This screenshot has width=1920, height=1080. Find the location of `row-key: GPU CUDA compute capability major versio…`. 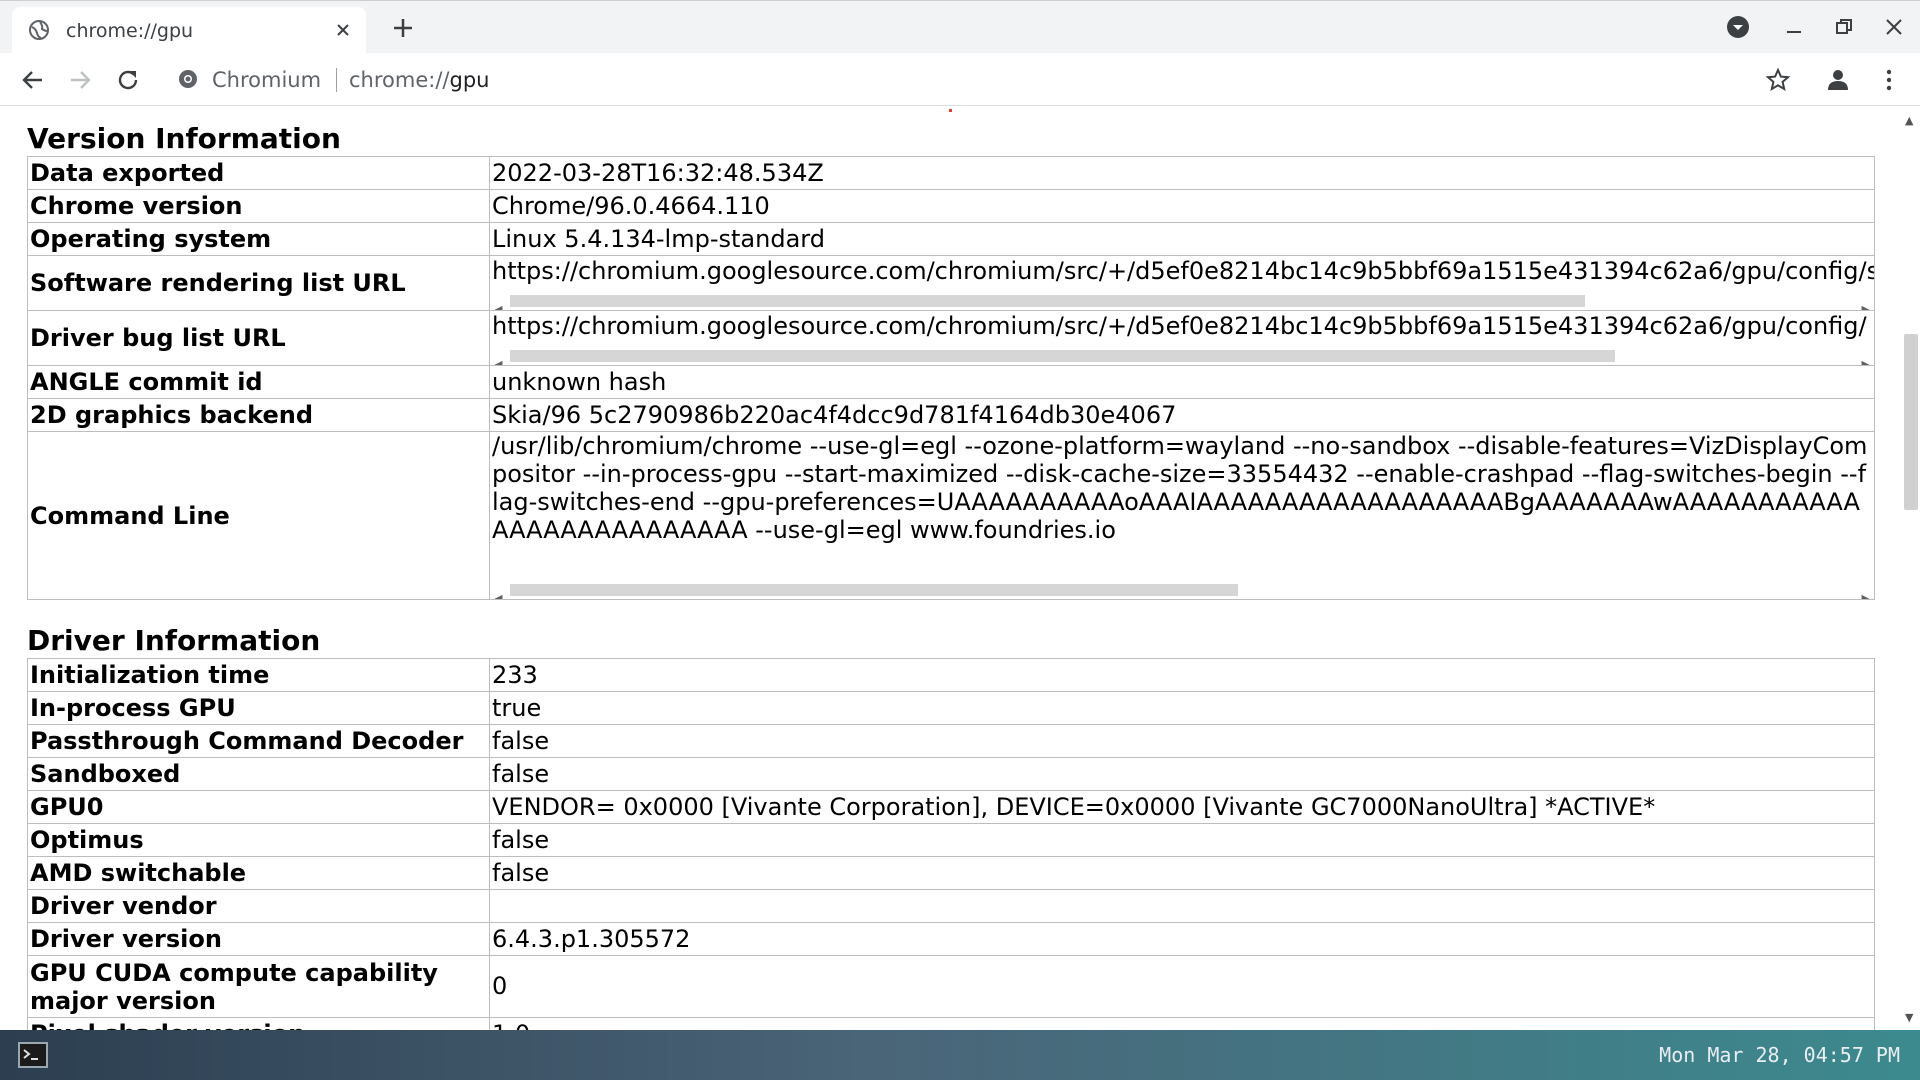

row-key: GPU CUDA compute capability major versio… is located at coordinates (258, 986).